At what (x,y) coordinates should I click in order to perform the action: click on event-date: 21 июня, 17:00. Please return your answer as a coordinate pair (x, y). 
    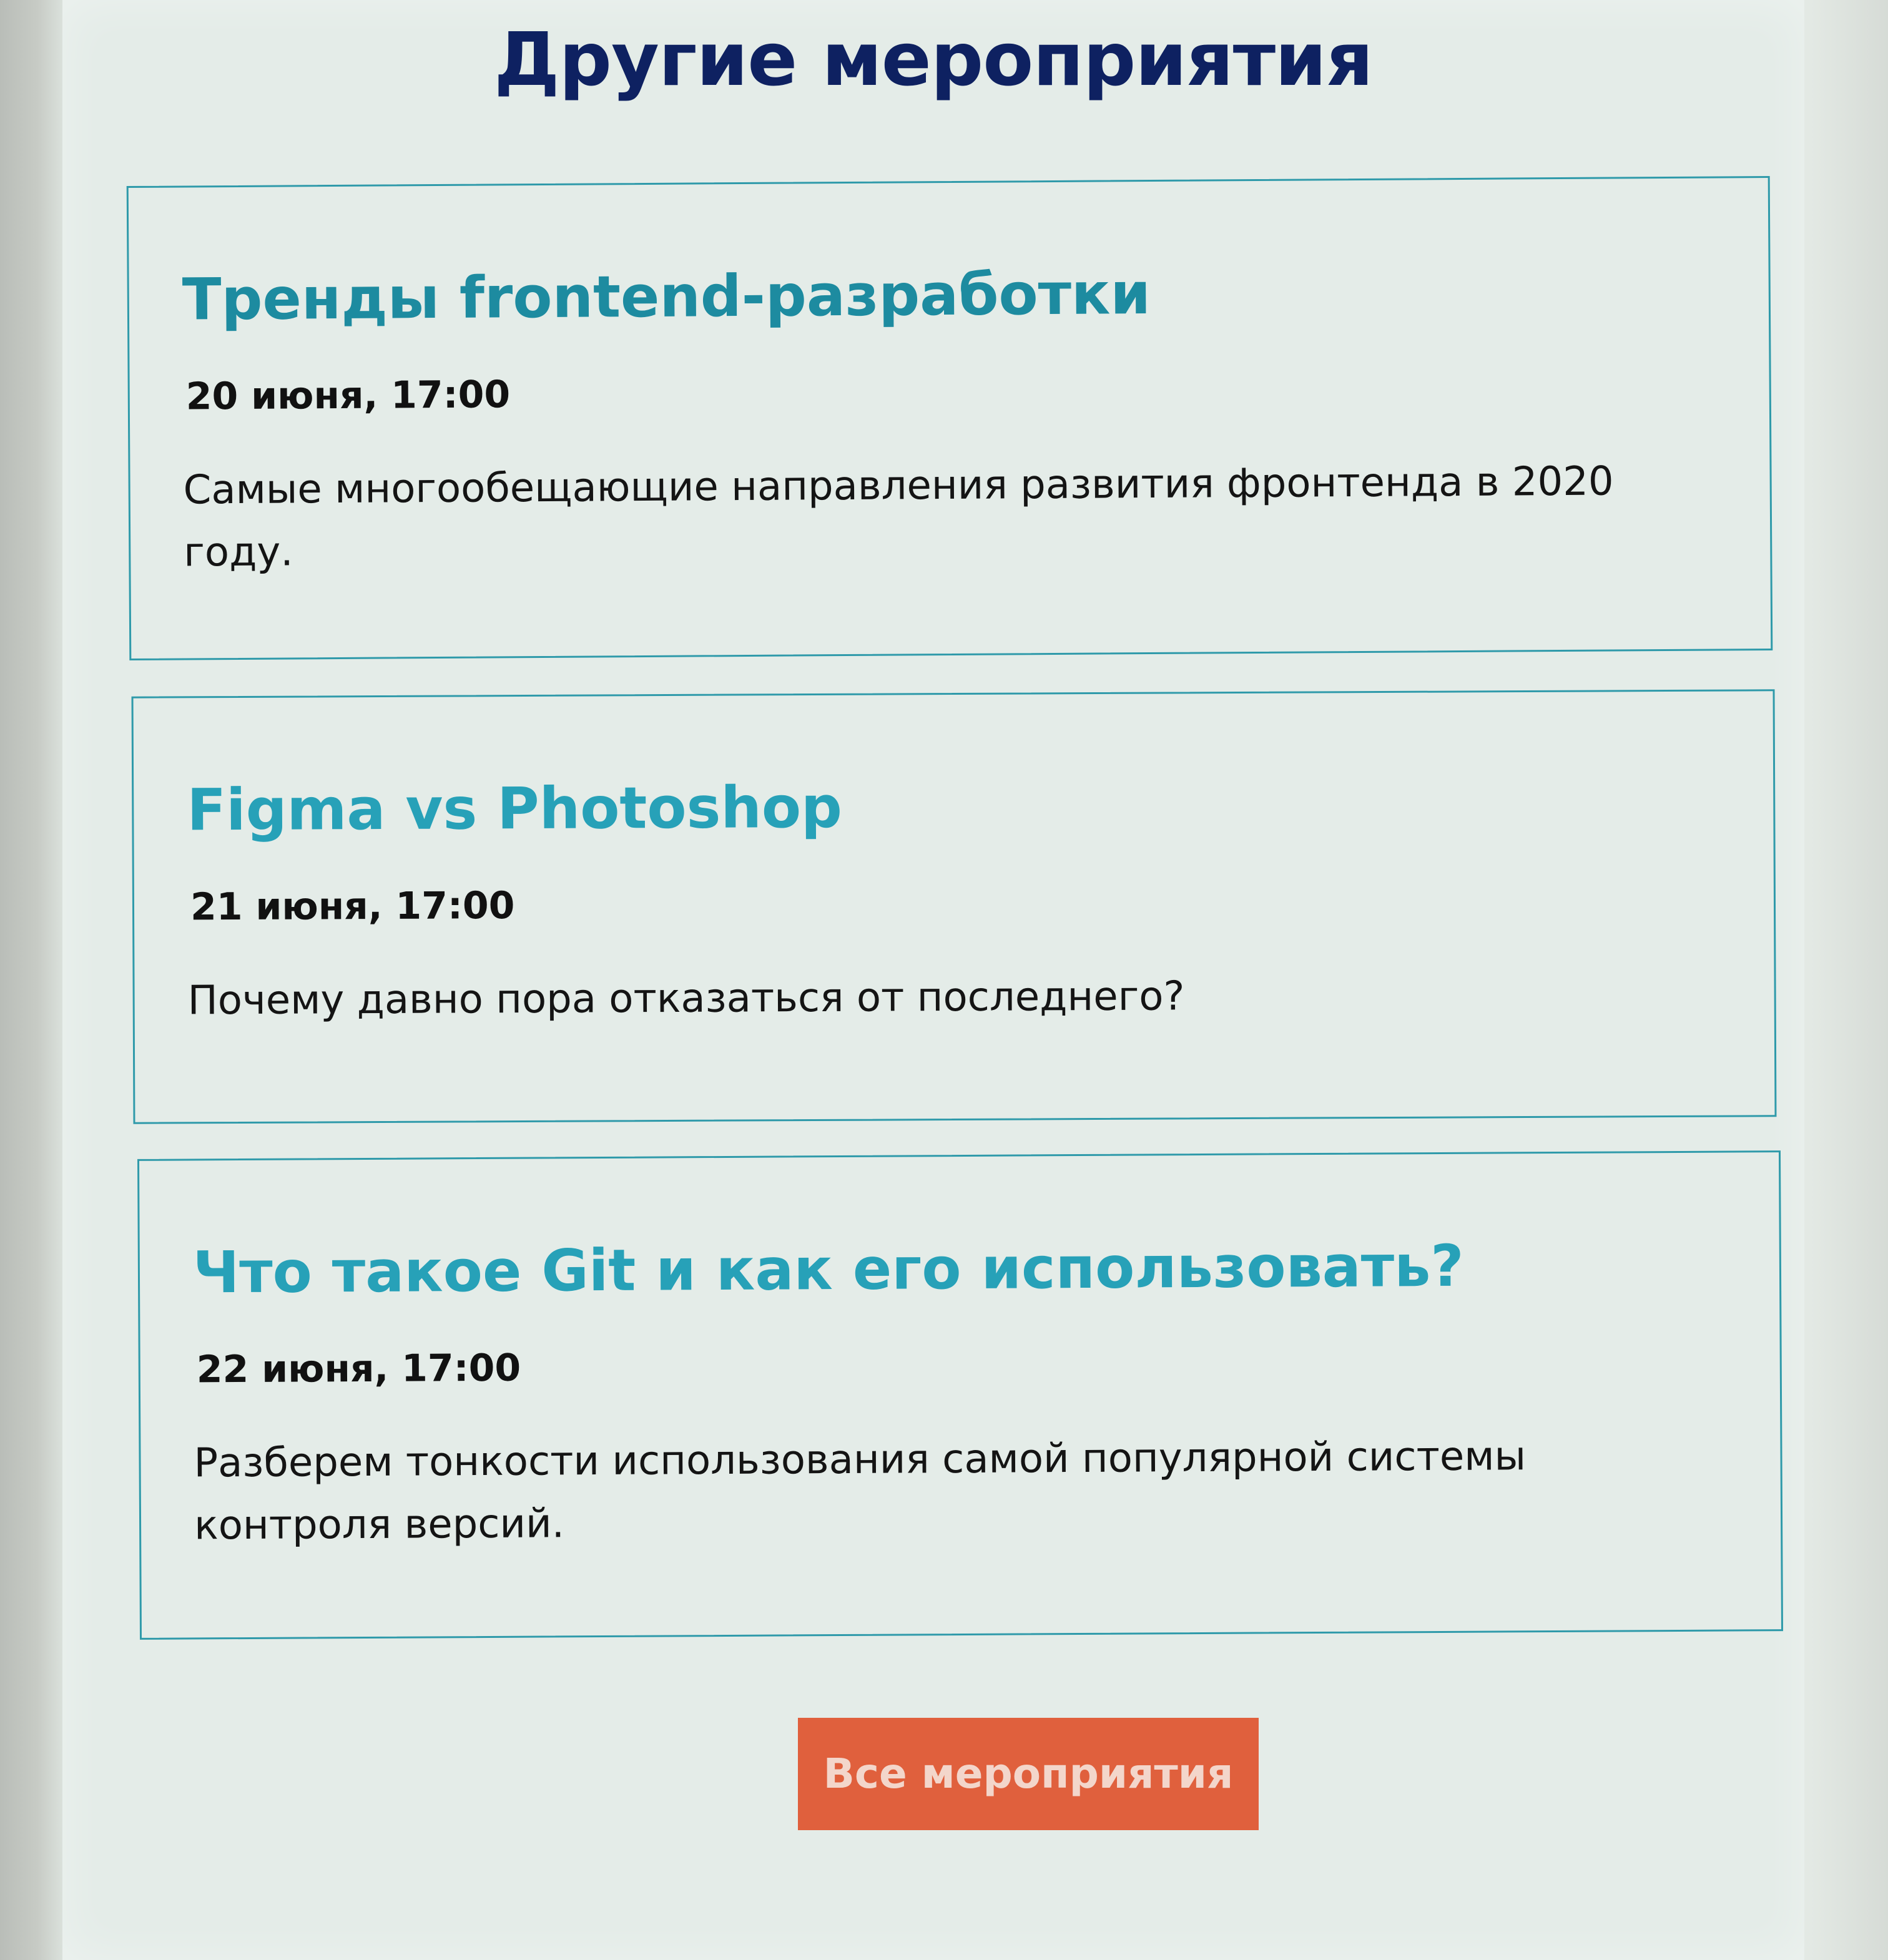
    Looking at the image, I should click on (352, 906).